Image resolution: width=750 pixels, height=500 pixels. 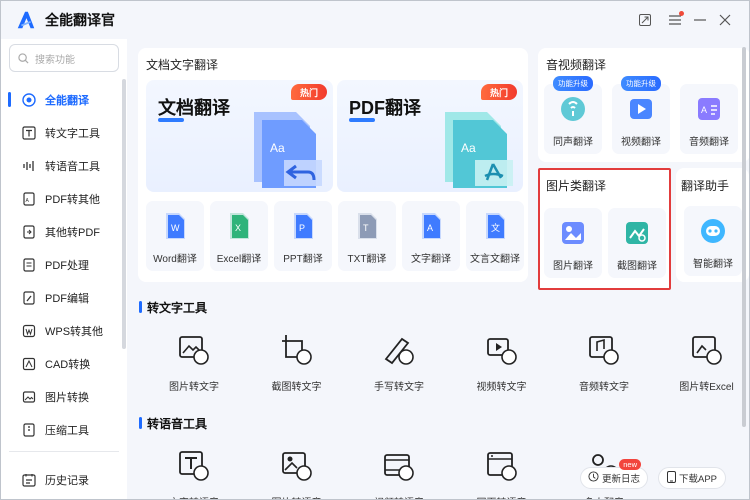 What do you see at coordinates (29, 397) in the screenshot?
I see `image-convert-icon` at bounding box center [29, 397].